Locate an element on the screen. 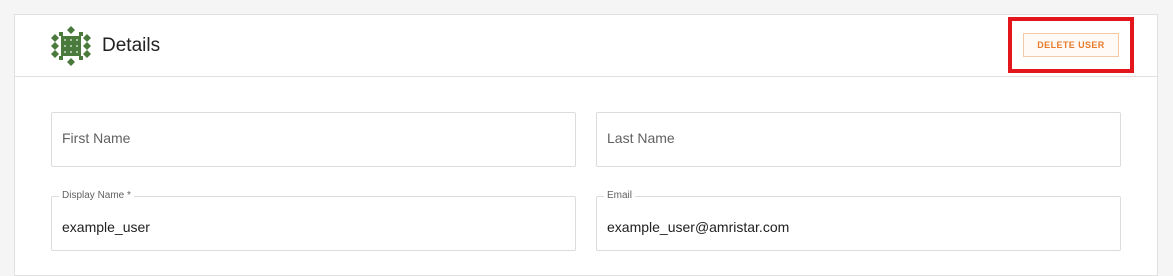  delete-user-highlight: DELETE USER is located at coordinates (1071, 45).